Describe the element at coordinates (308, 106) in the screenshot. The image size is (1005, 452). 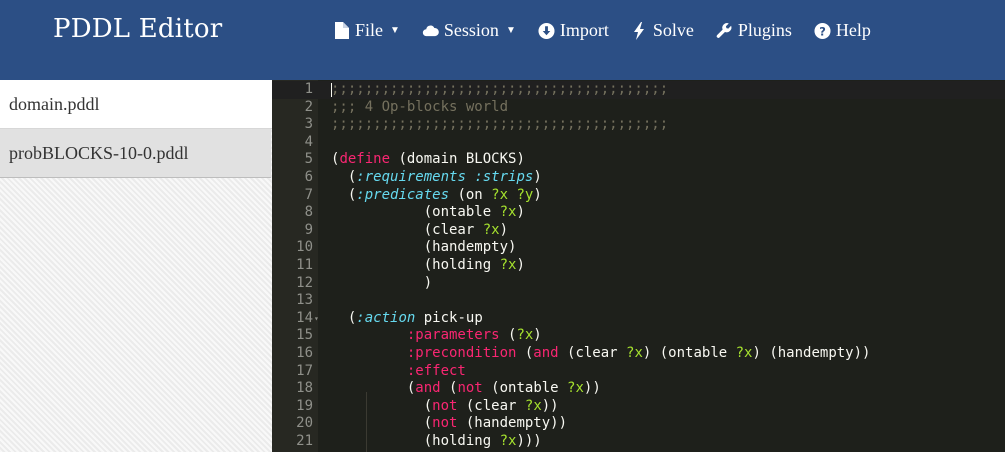
I see `line-number: 2` at that location.